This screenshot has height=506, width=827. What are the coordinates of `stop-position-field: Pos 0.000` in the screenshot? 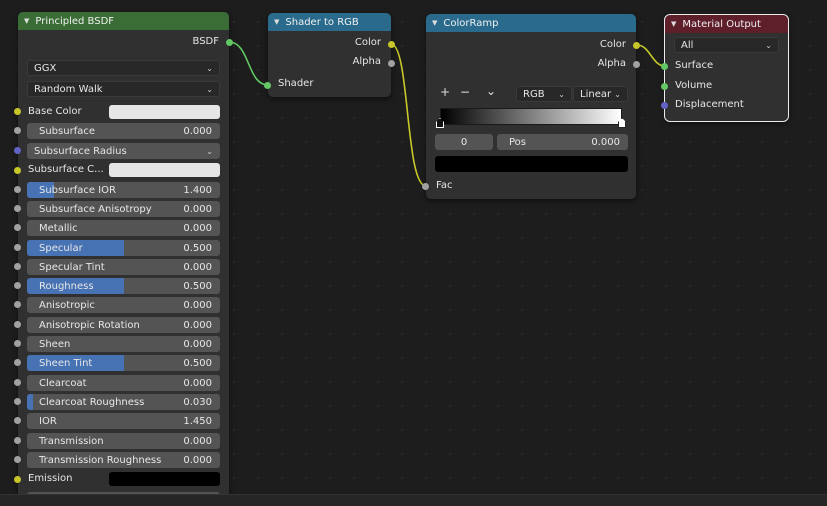 It's located at (562, 142).